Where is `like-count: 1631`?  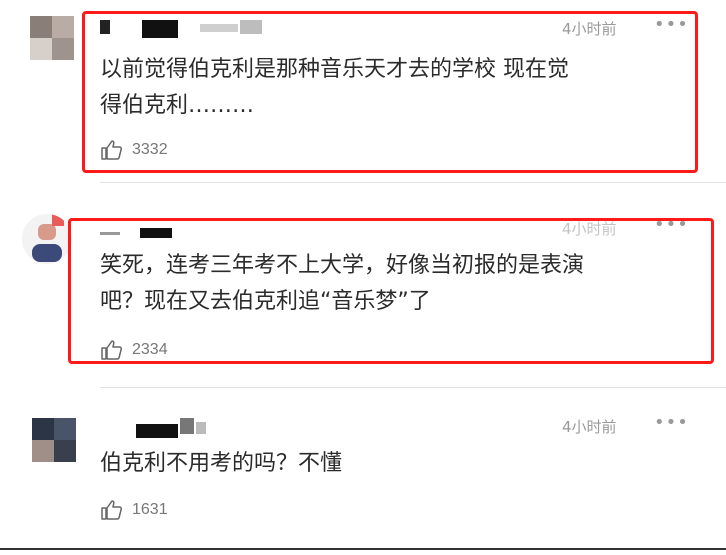
like-count: 1631 is located at coordinates (150, 509).